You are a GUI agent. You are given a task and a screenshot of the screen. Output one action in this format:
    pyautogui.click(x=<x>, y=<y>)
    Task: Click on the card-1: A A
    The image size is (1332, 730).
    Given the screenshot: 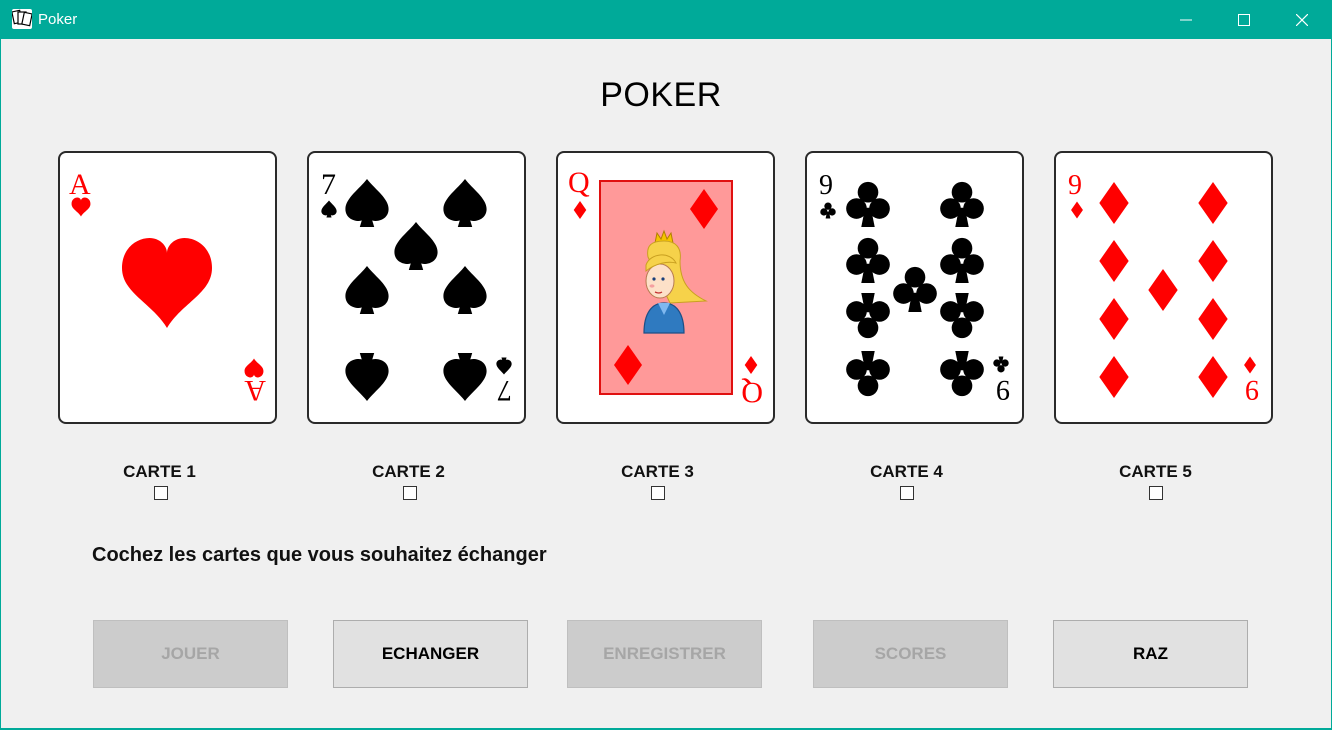 What is the action you would take?
    pyautogui.click(x=167, y=287)
    